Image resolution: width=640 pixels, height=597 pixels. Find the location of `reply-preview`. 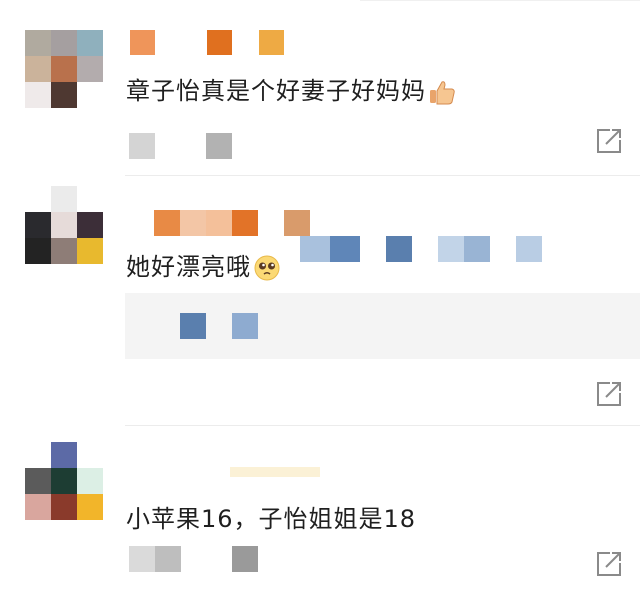

reply-preview is located at coordinates (382, 326).